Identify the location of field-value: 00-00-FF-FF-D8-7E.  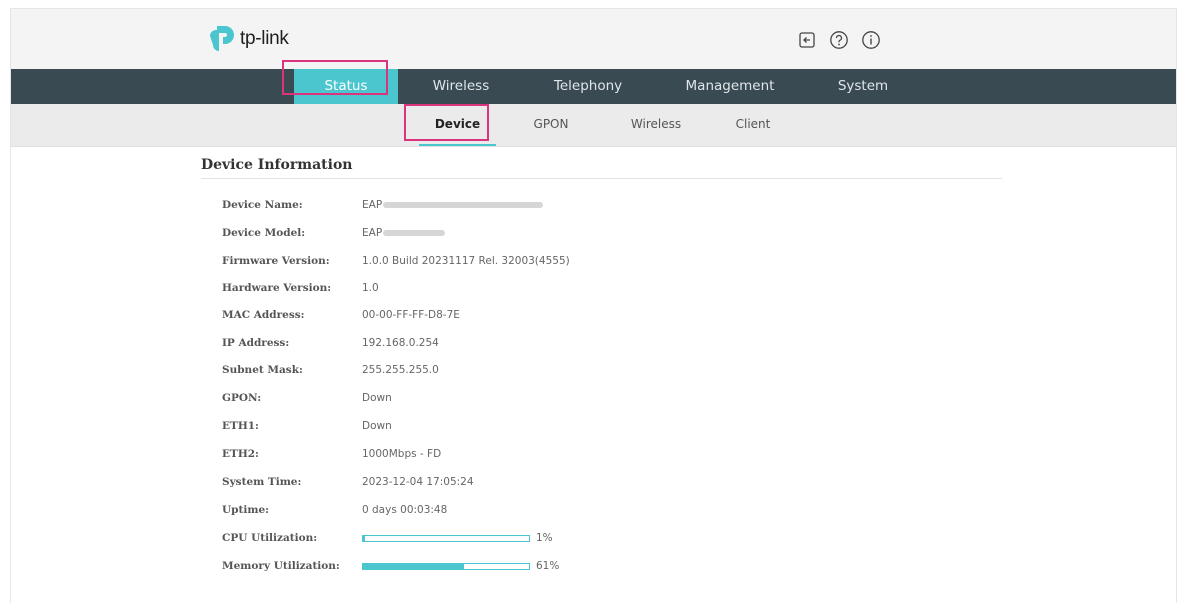
(411, 315).